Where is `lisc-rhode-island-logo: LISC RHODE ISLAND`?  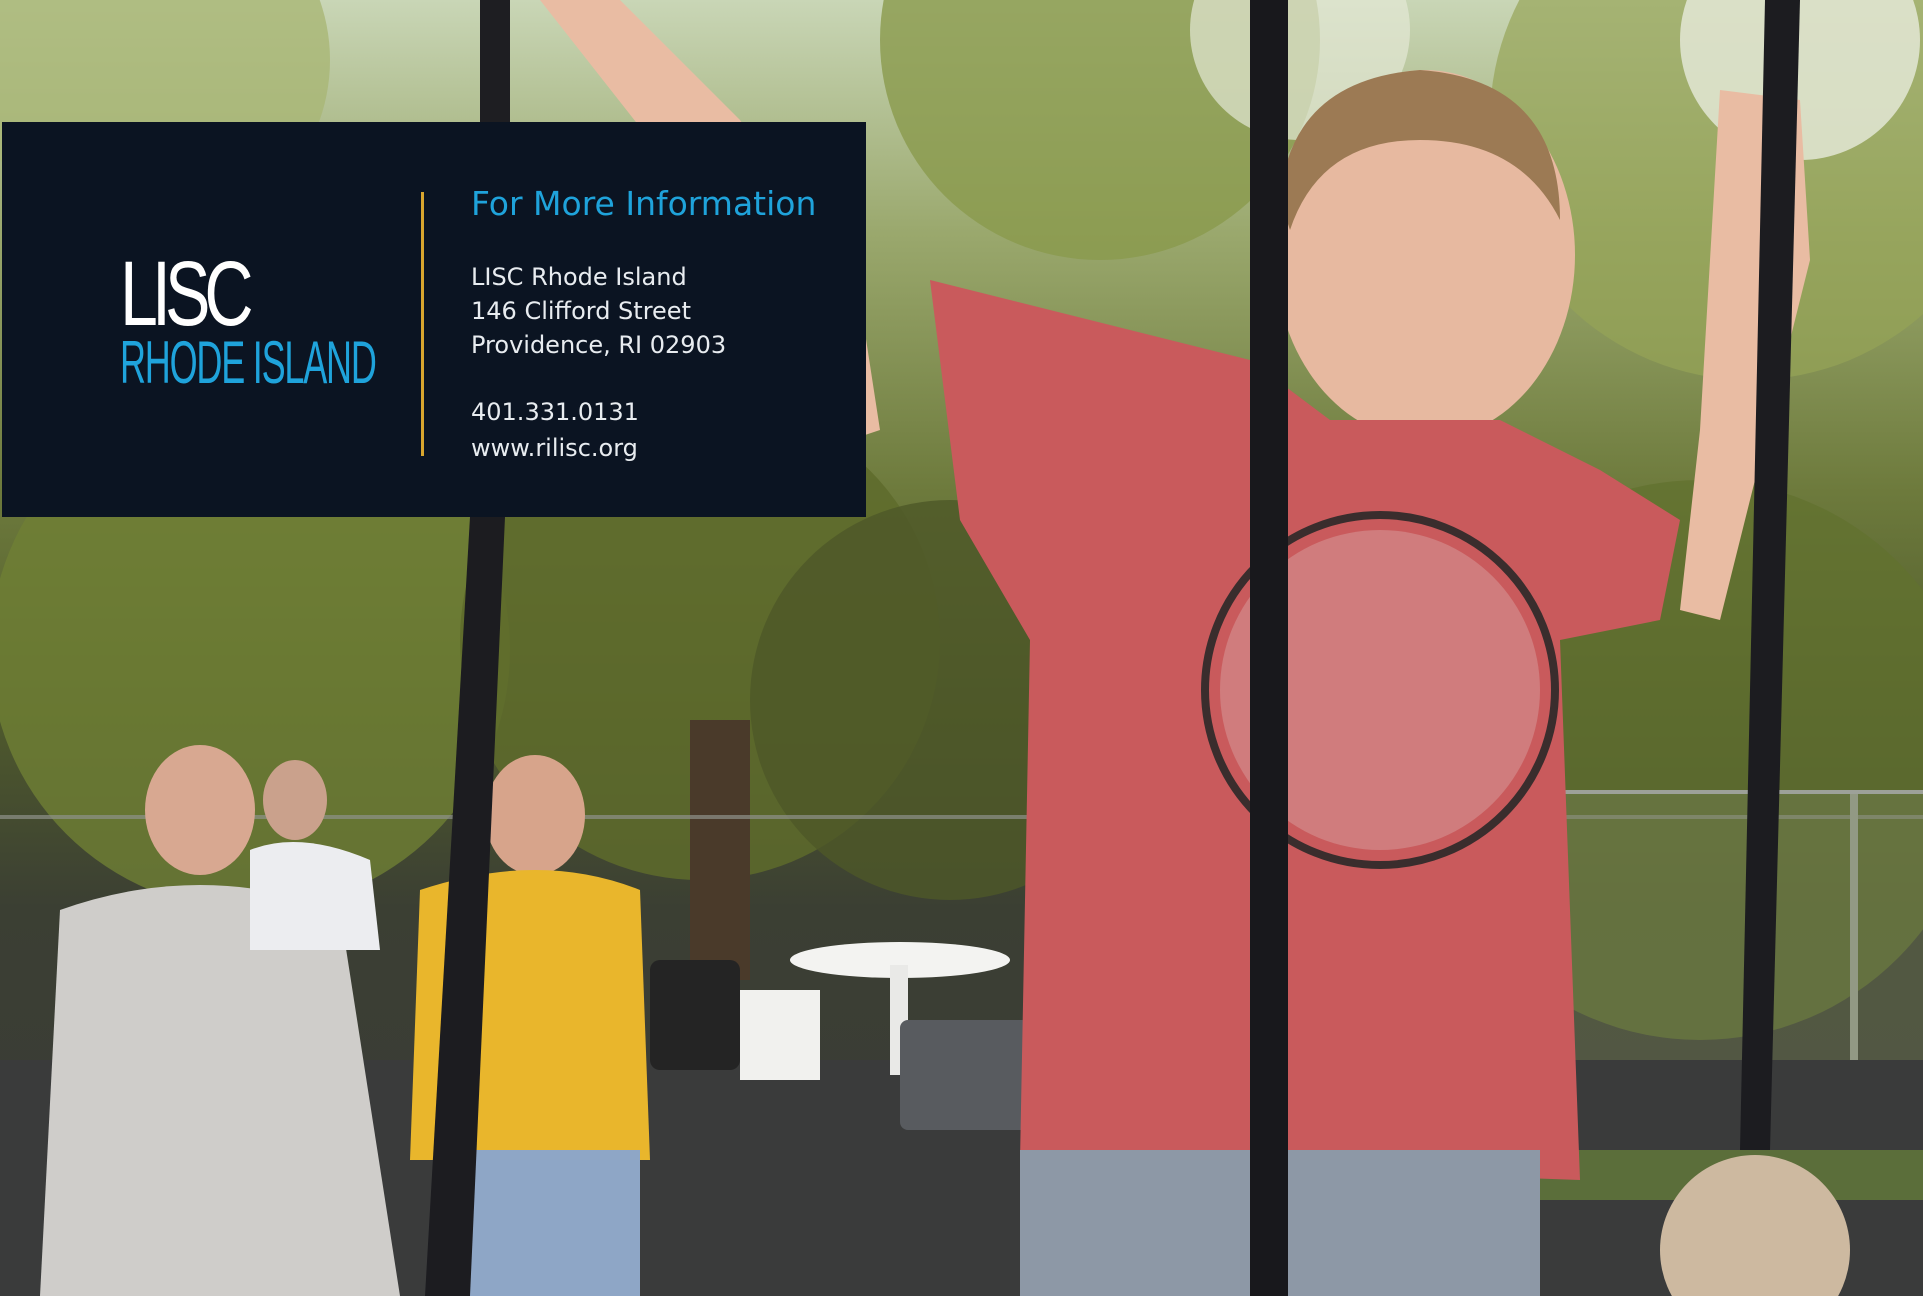
lisc-rhode-island-logo: LISC RHODE ISLAND is located at coordinates (250, 319).